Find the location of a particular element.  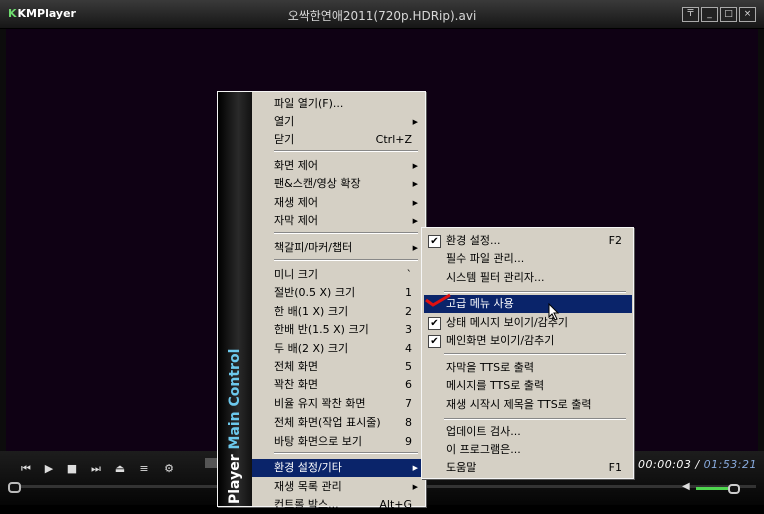

main-menu-item: 전체 화면(작업 표시줄) 8 is located at coordinates (338, 423).